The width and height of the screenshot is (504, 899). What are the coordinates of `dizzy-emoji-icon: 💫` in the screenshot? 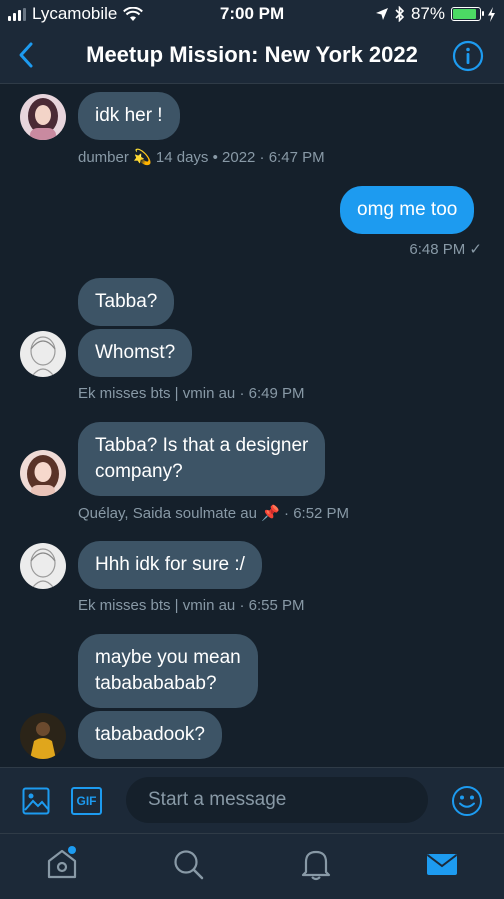 It's located at (142, 157).